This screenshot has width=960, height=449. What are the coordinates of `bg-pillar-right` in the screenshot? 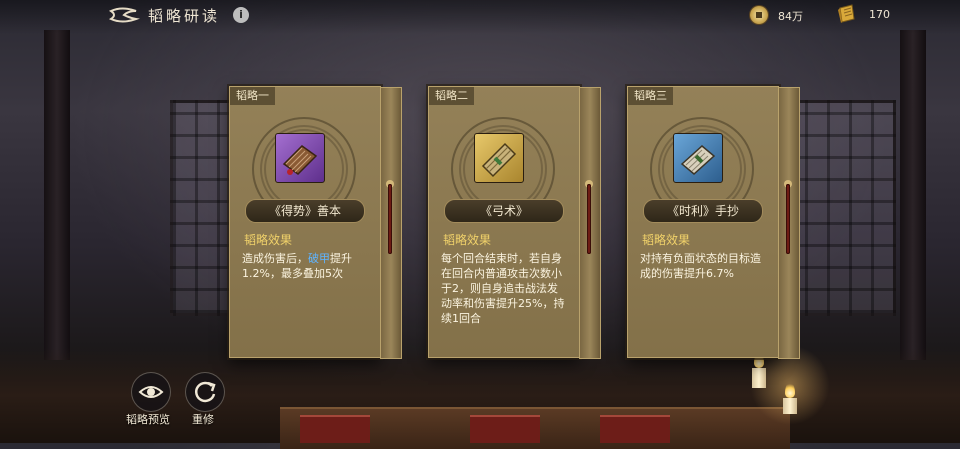 It's located at (913, 195).